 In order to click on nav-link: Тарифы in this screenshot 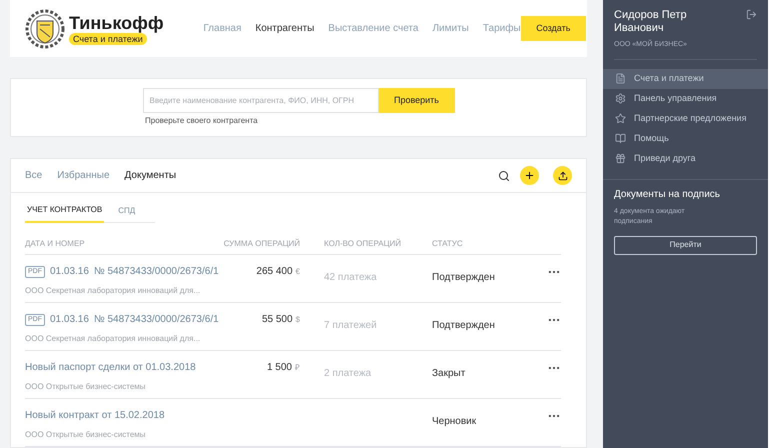, I will do `click(501, 28)`.